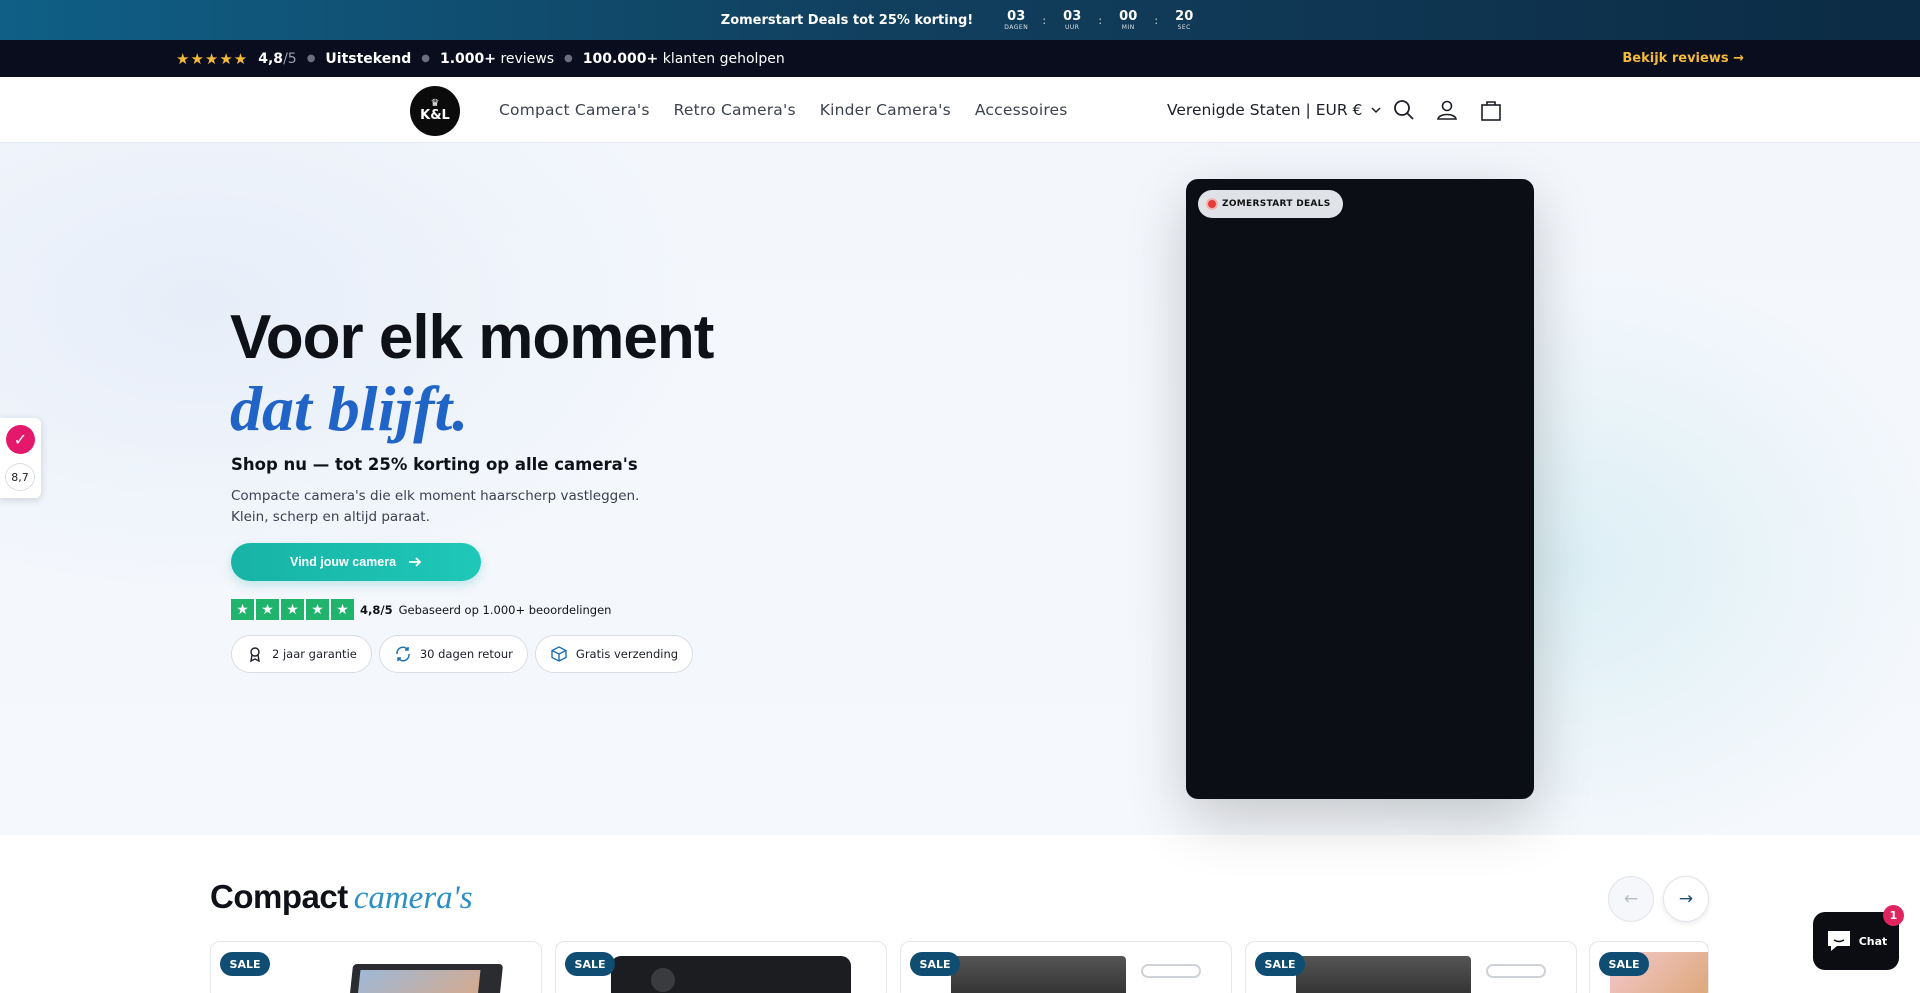  What do you see at coordinates (20, 477) in the screenshot?
I see `kiyoh-score: 8,7` at bounding box center [20, 477].